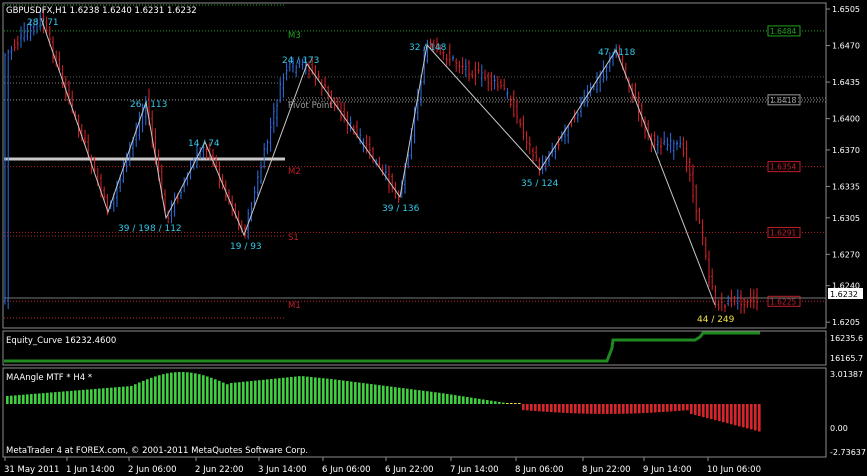 The height and width of the screenshot is (476, 867). Describe the element at coordinates (844, 294) in the screenshot. I see `current-price-text: 1.6232` at that location.